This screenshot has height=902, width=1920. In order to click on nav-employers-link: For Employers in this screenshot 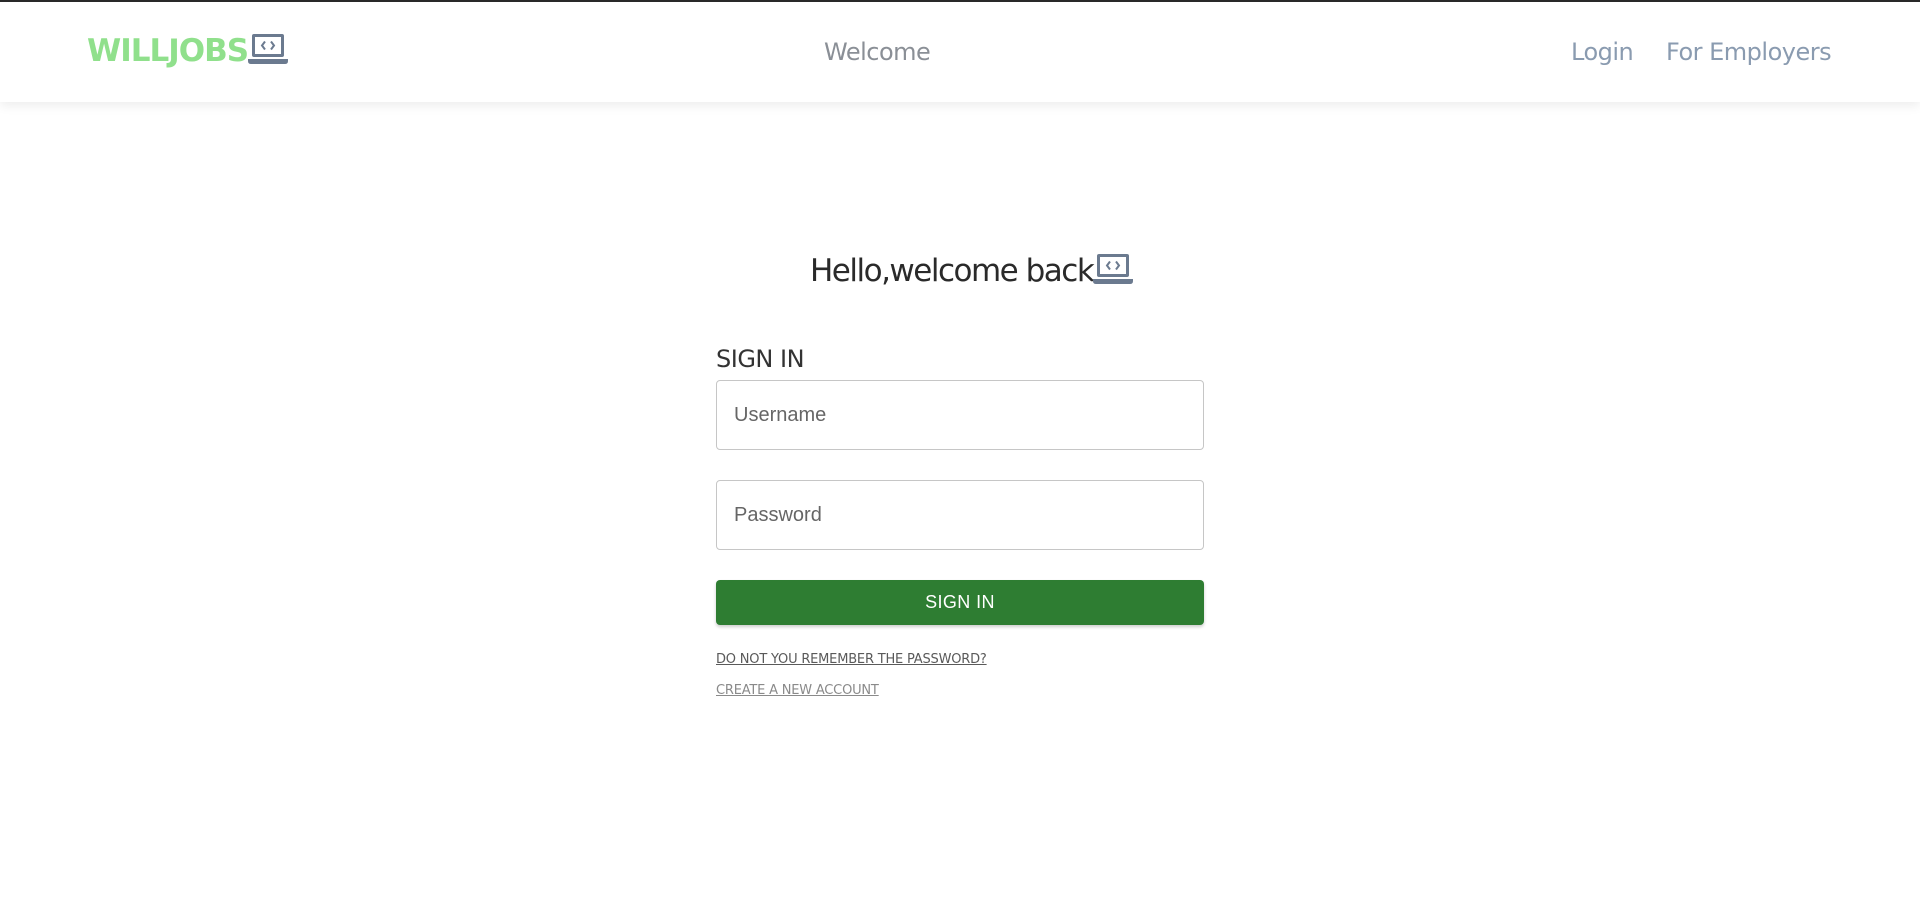, I will do `click(1749, 52)`.